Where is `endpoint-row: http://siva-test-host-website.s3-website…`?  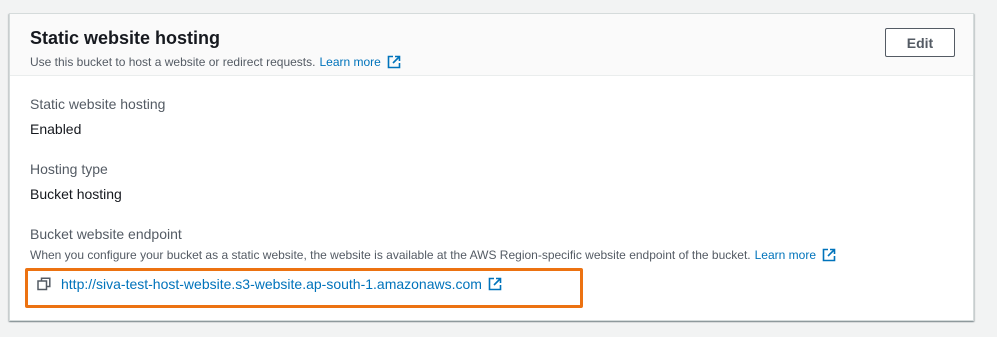
endpoint-row: http://siva-test-host-website.s3-website… is located at coordinates (269, 284).